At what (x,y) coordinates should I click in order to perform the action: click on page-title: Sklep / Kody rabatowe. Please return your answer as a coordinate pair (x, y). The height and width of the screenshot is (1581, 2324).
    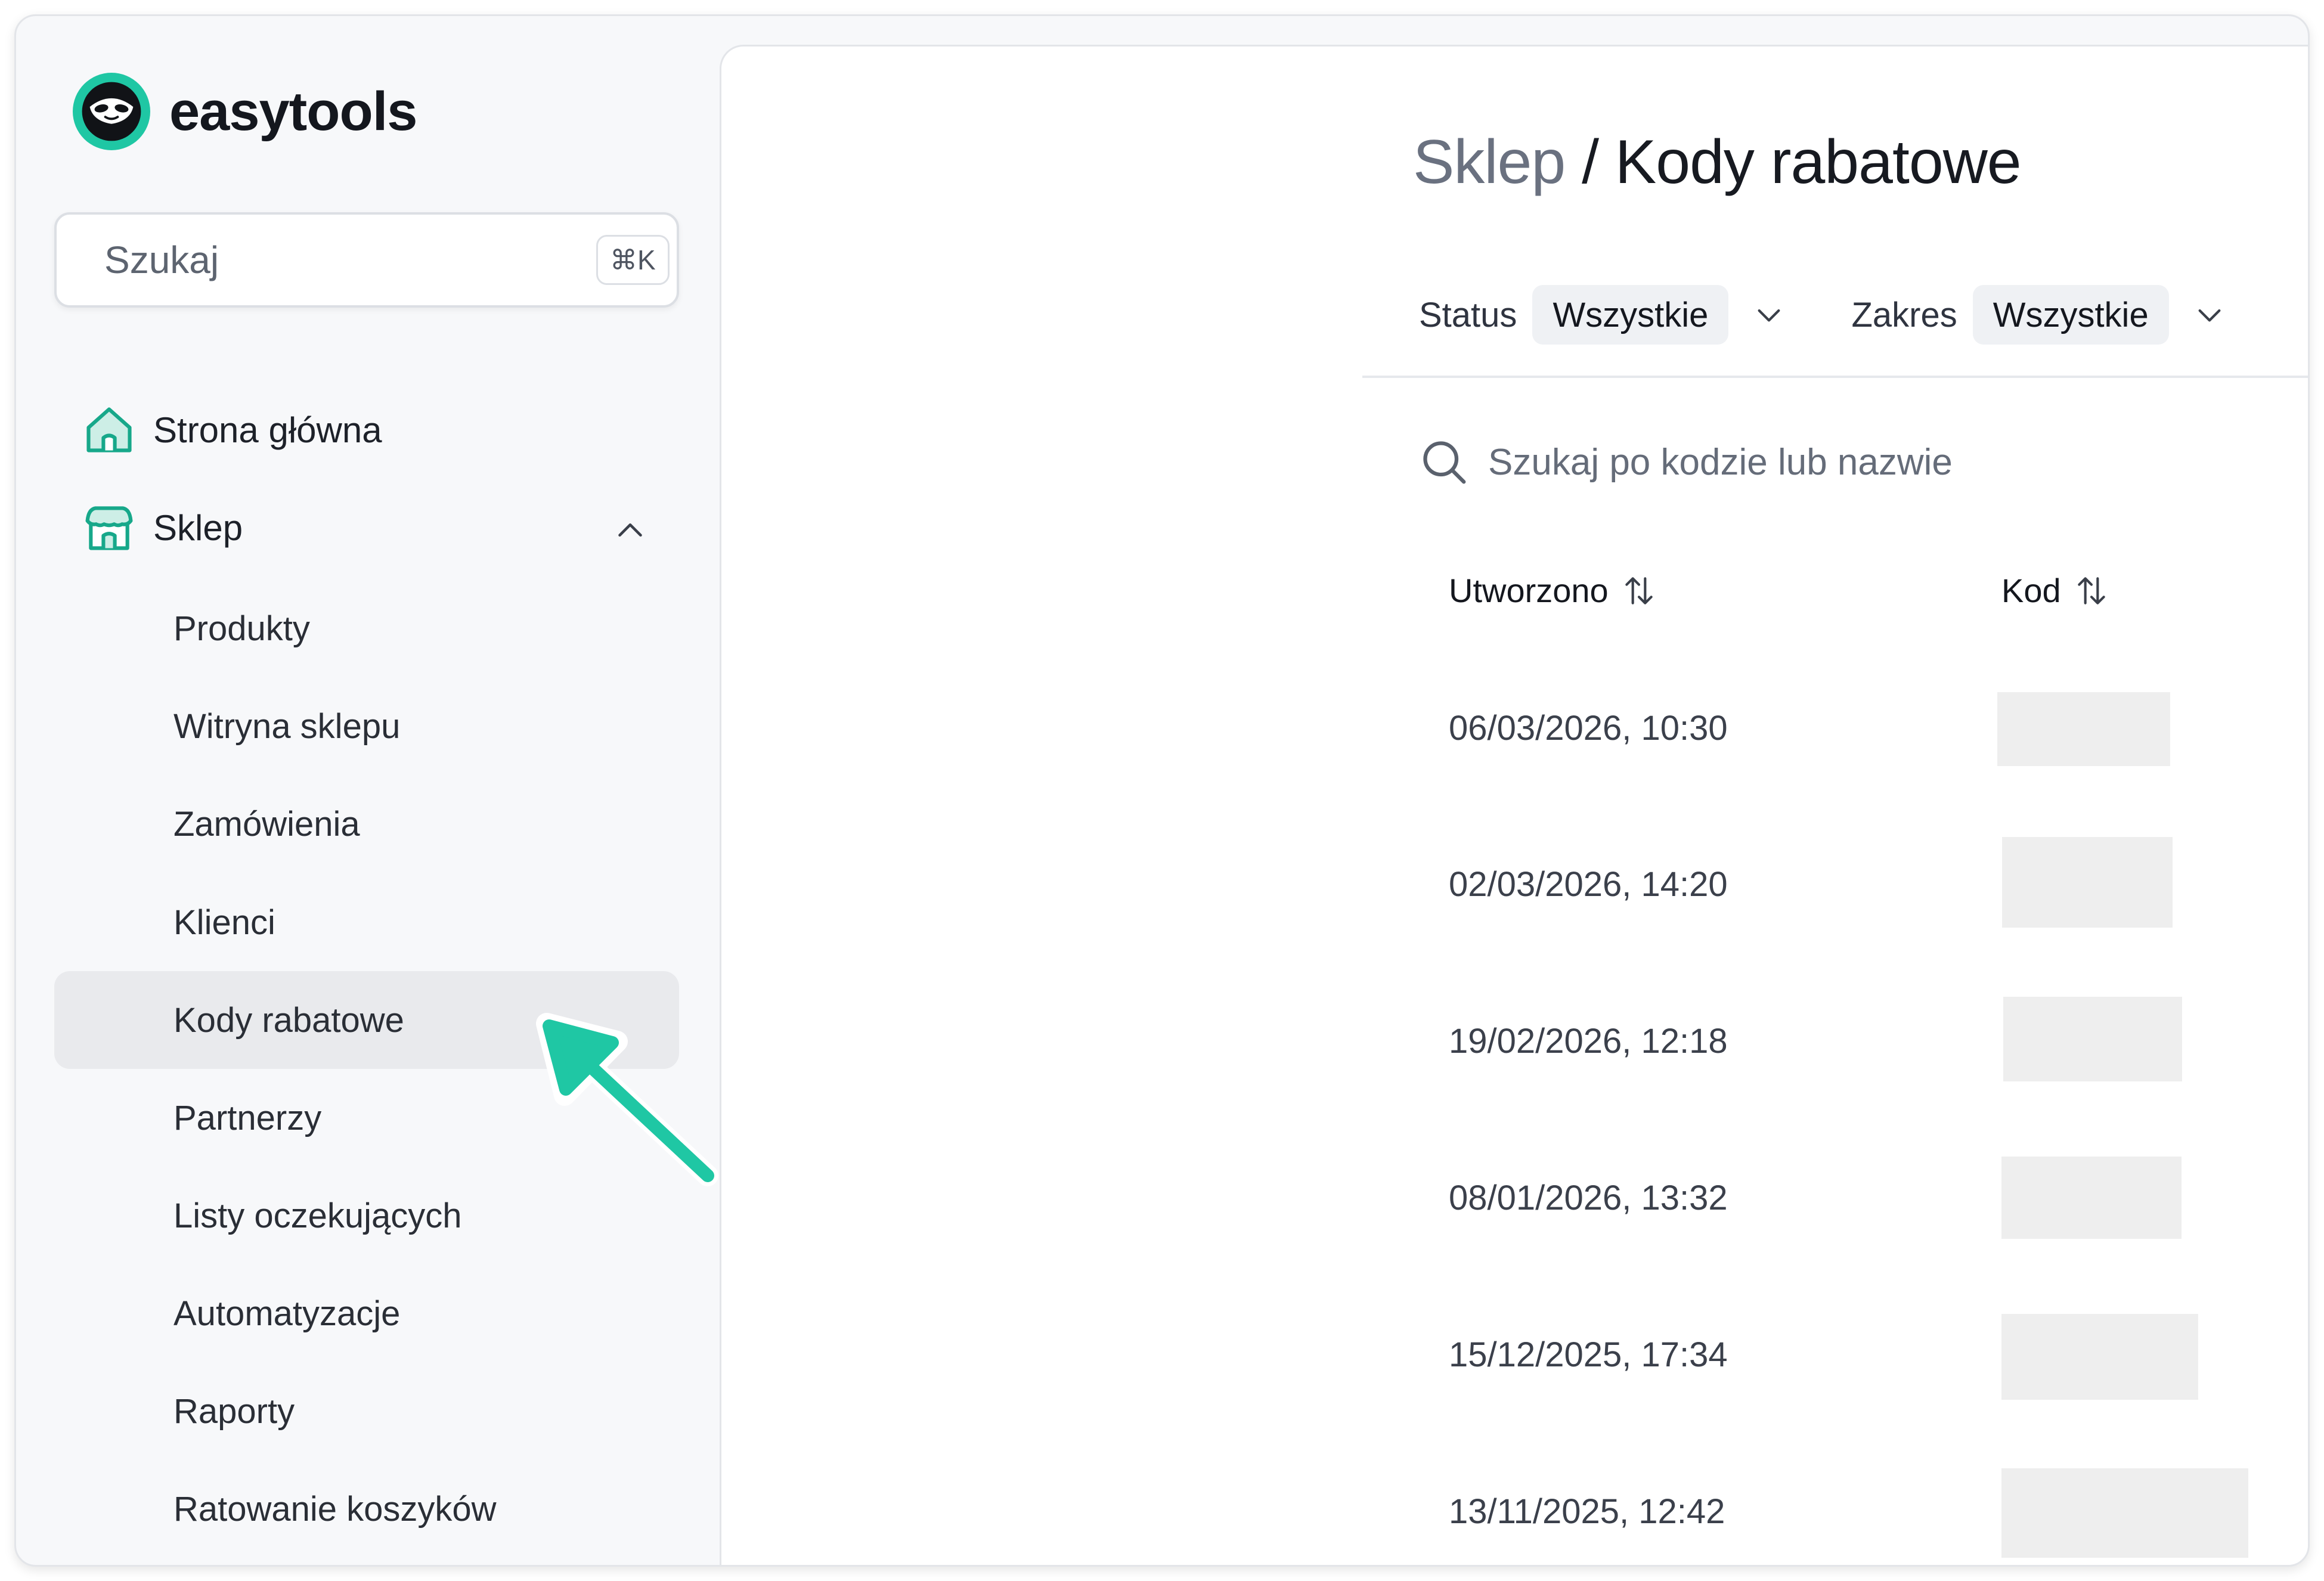
    Looking at the image, I should click on (1718, 162).